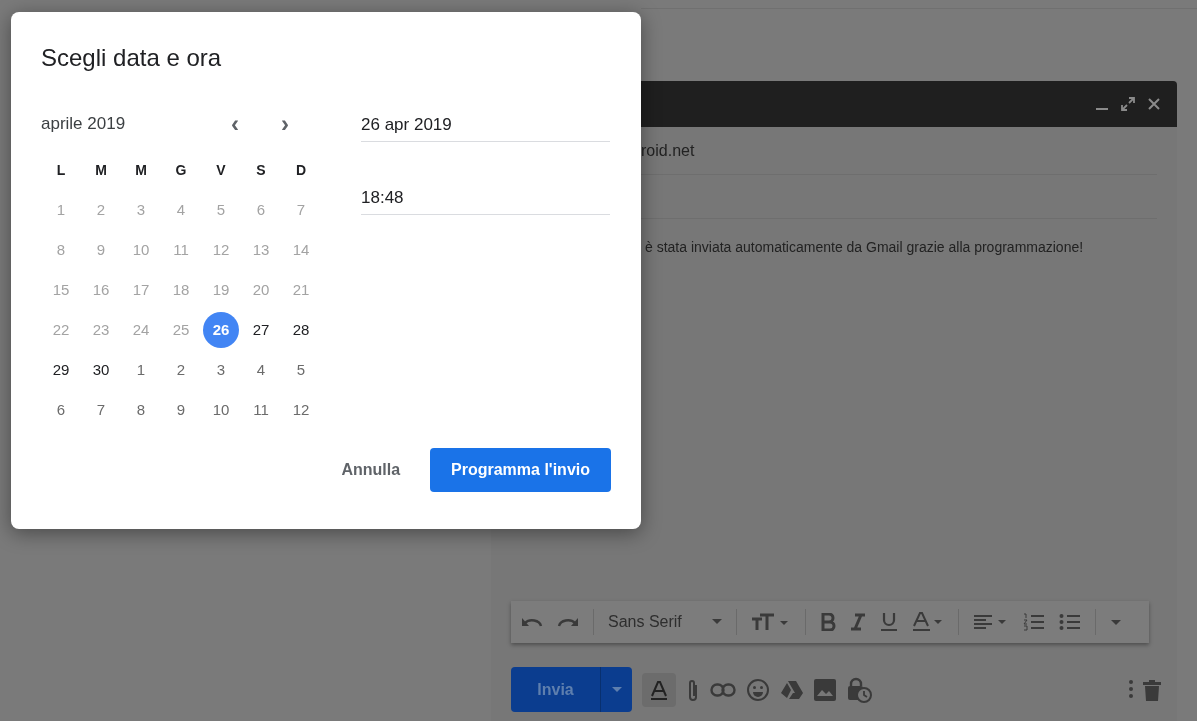 This screenshot has height=721, width=1197. Describe the element at coordinates (61, 330) in the screenshot. I see `calendar-day: 22` at that location.